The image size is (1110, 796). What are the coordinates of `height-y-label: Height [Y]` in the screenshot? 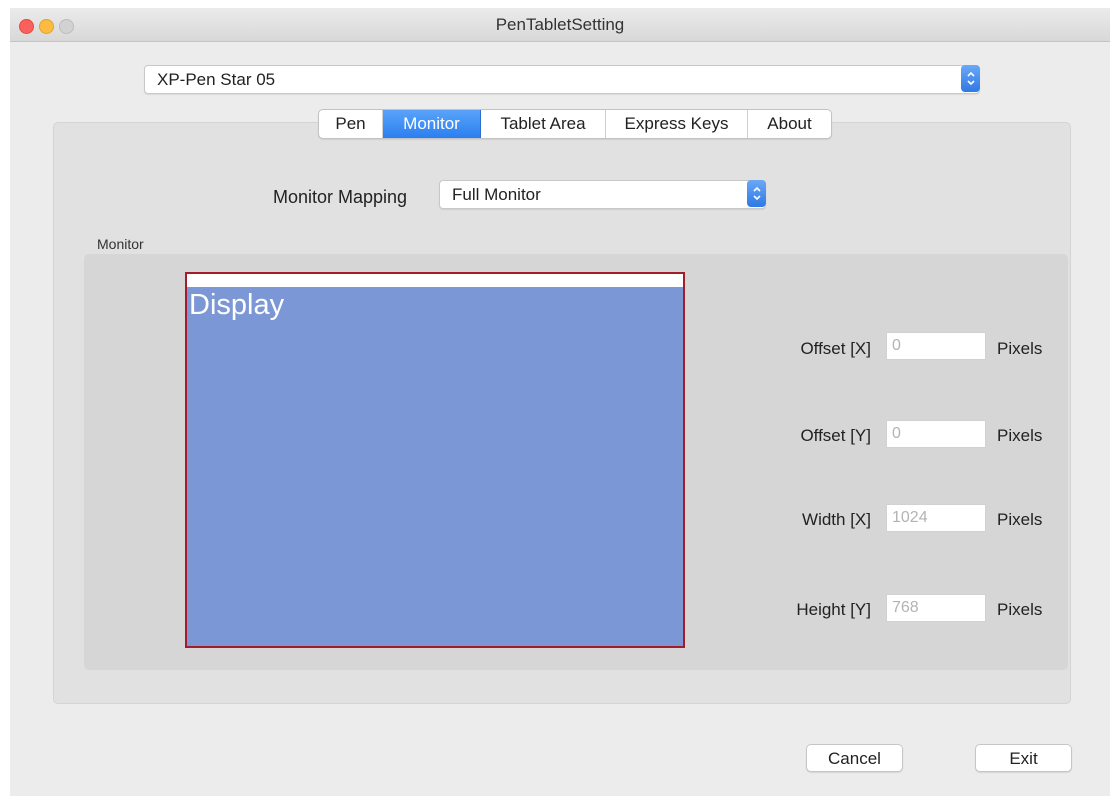 It's located at (833, 609).